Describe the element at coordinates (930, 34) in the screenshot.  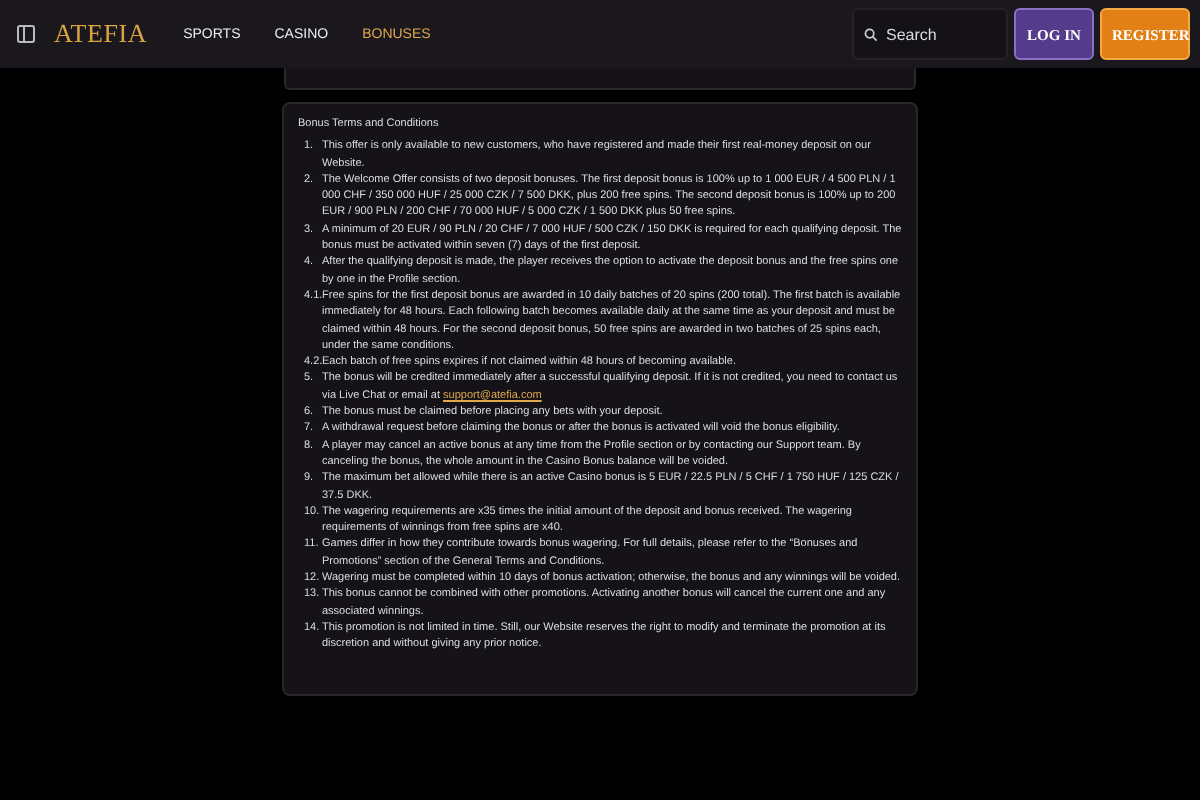
I see `search-field: Search` at that location.